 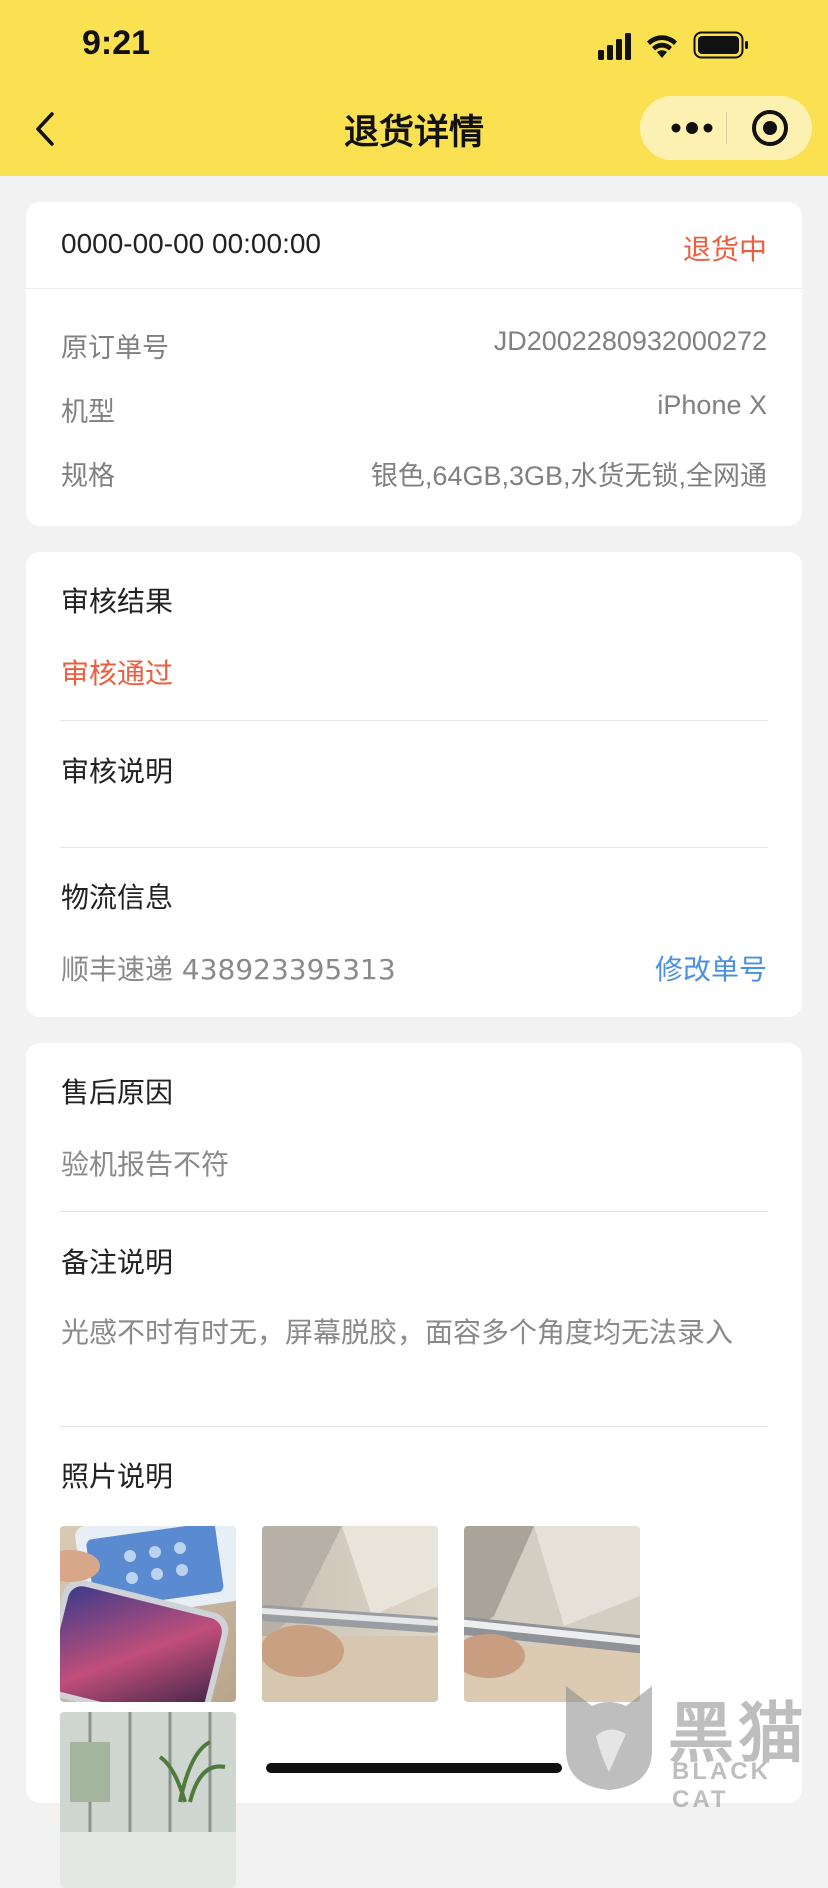 I want to click on black-cat-logo-icon, so click(x=609, y=1738).